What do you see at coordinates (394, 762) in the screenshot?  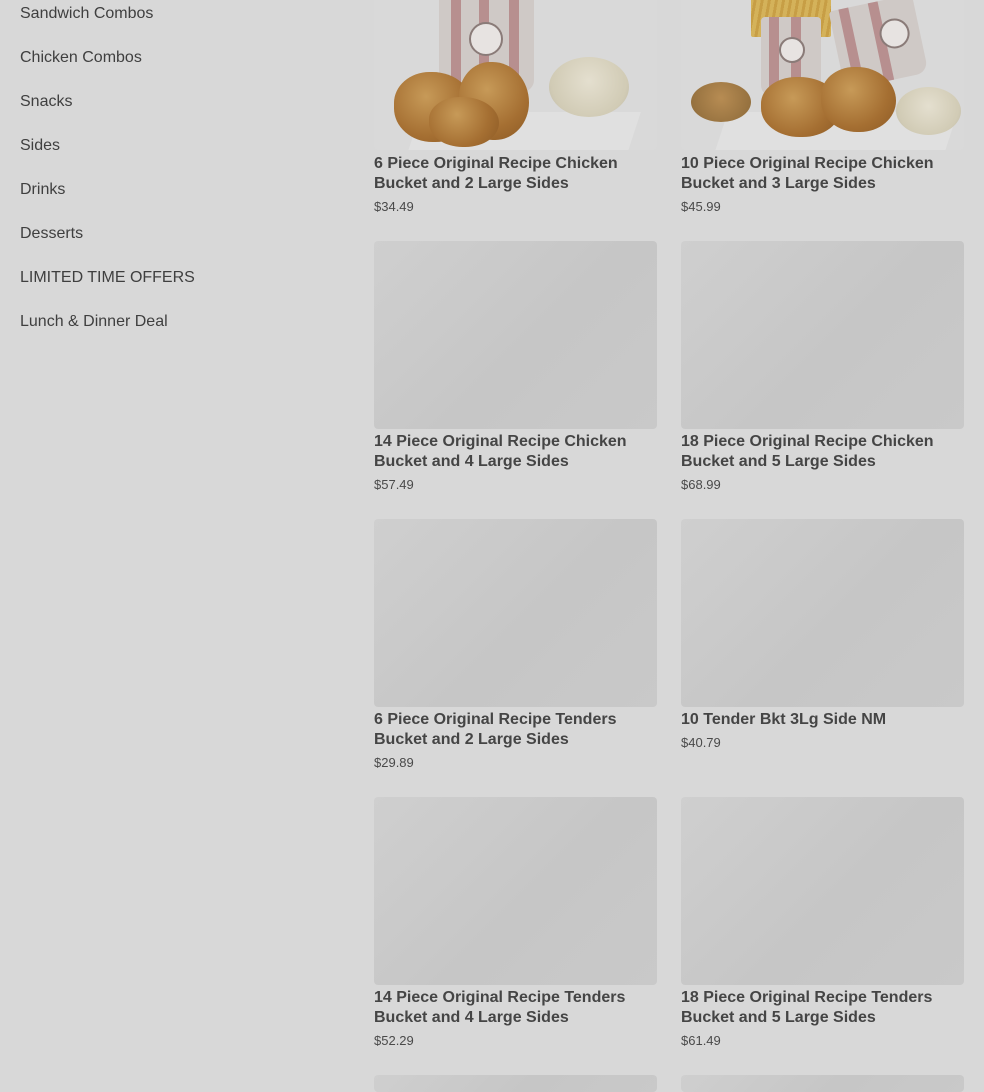 I see `product-price: $29.89` at bounding box center [394, 762].